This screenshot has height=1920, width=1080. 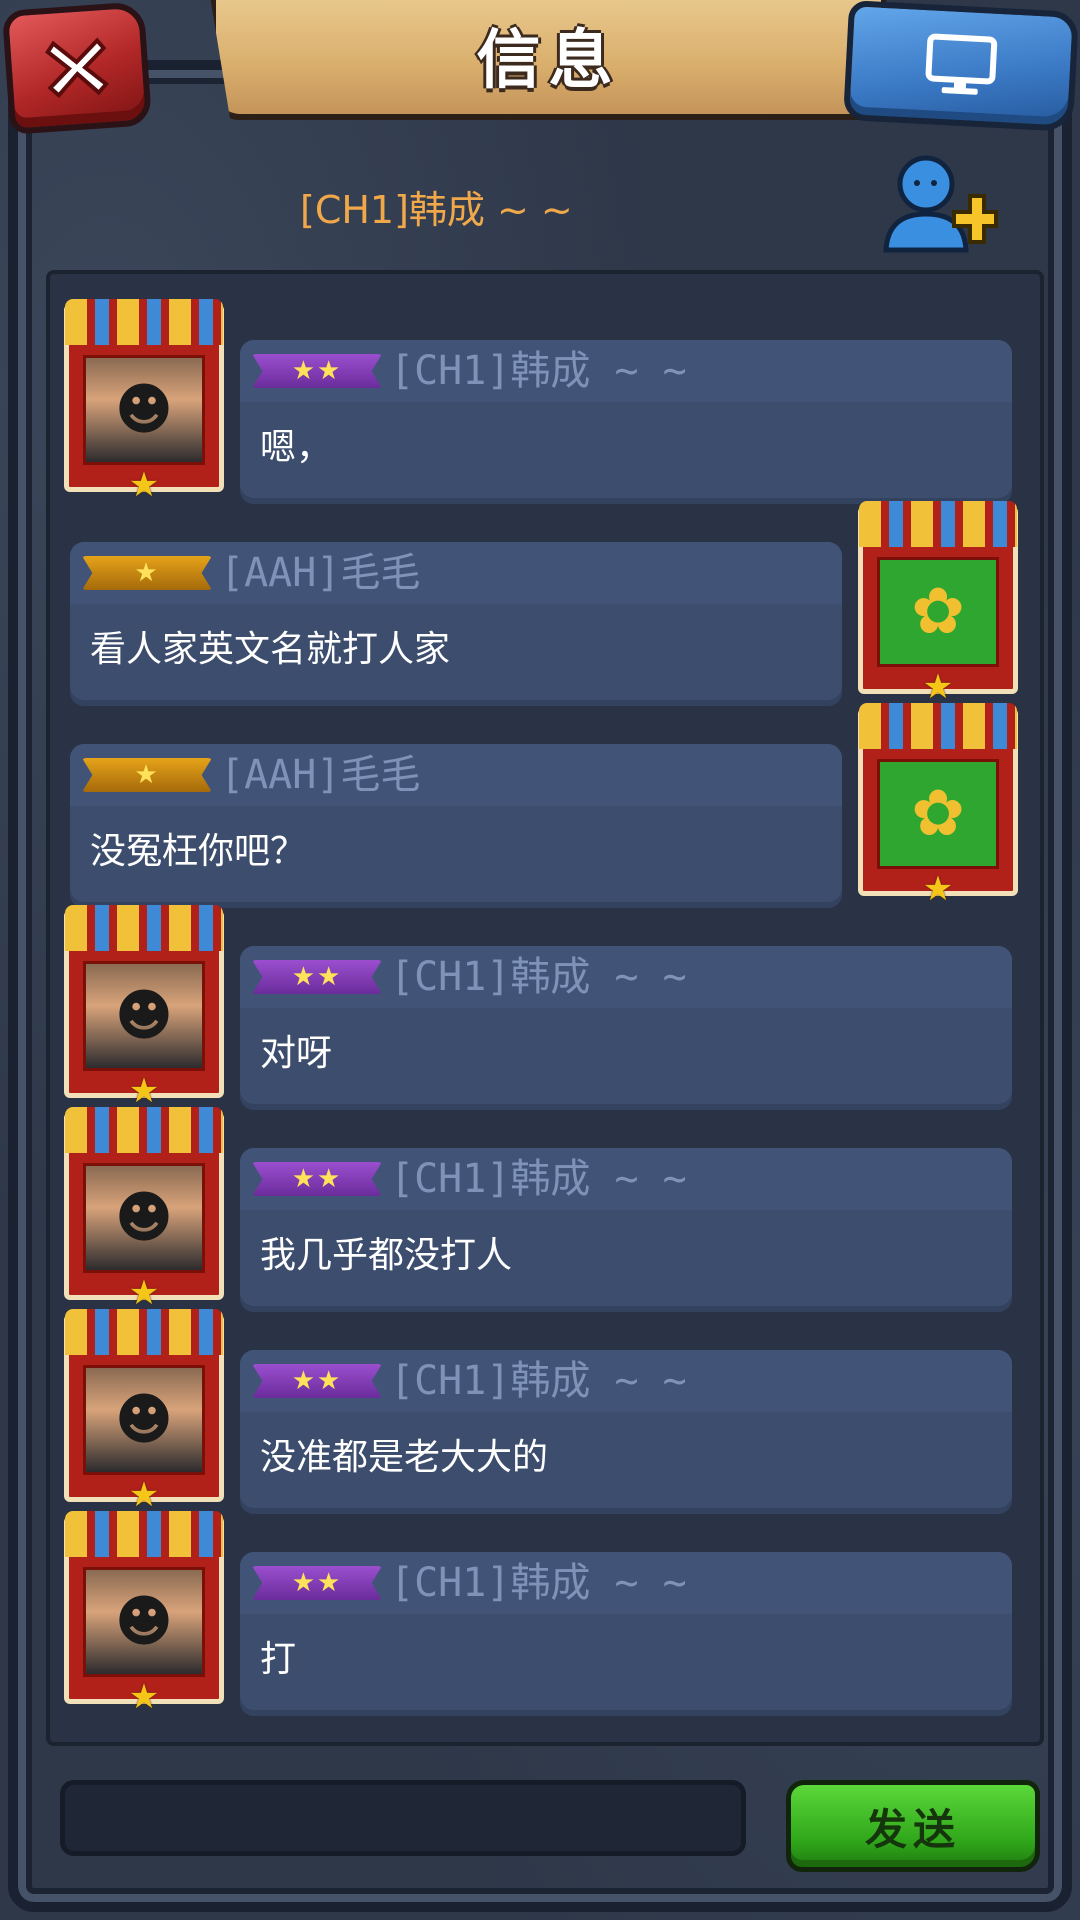 What do you see at coordinates (912, 1829) in the screenshot?
I see `send-button-label: 发送` at bounding box center [912, 1829].